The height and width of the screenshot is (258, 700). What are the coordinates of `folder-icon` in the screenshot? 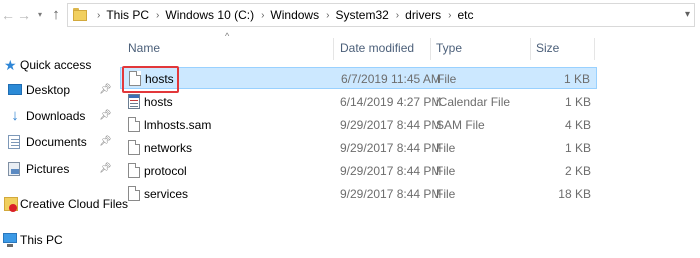 It's located at (80, 14).